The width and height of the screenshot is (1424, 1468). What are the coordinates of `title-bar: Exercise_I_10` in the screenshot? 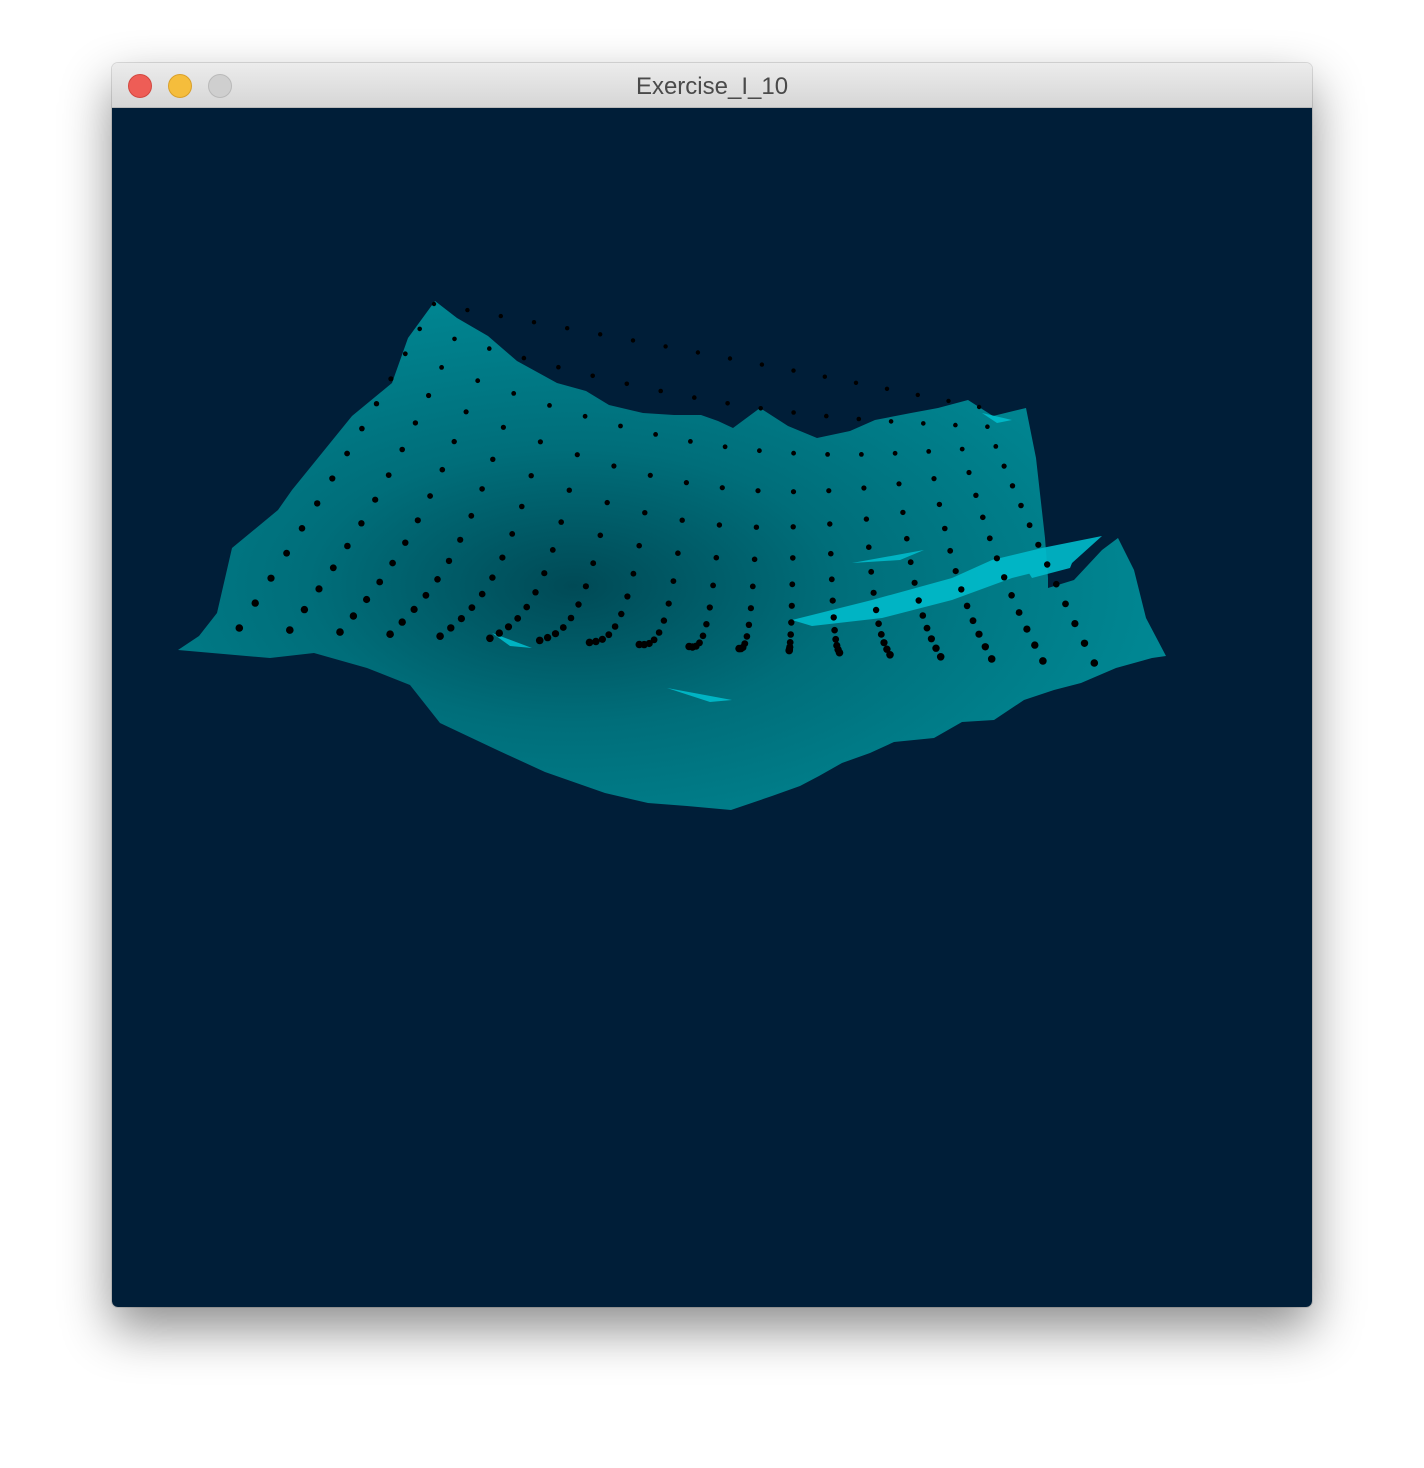 It's located at (712, 85).